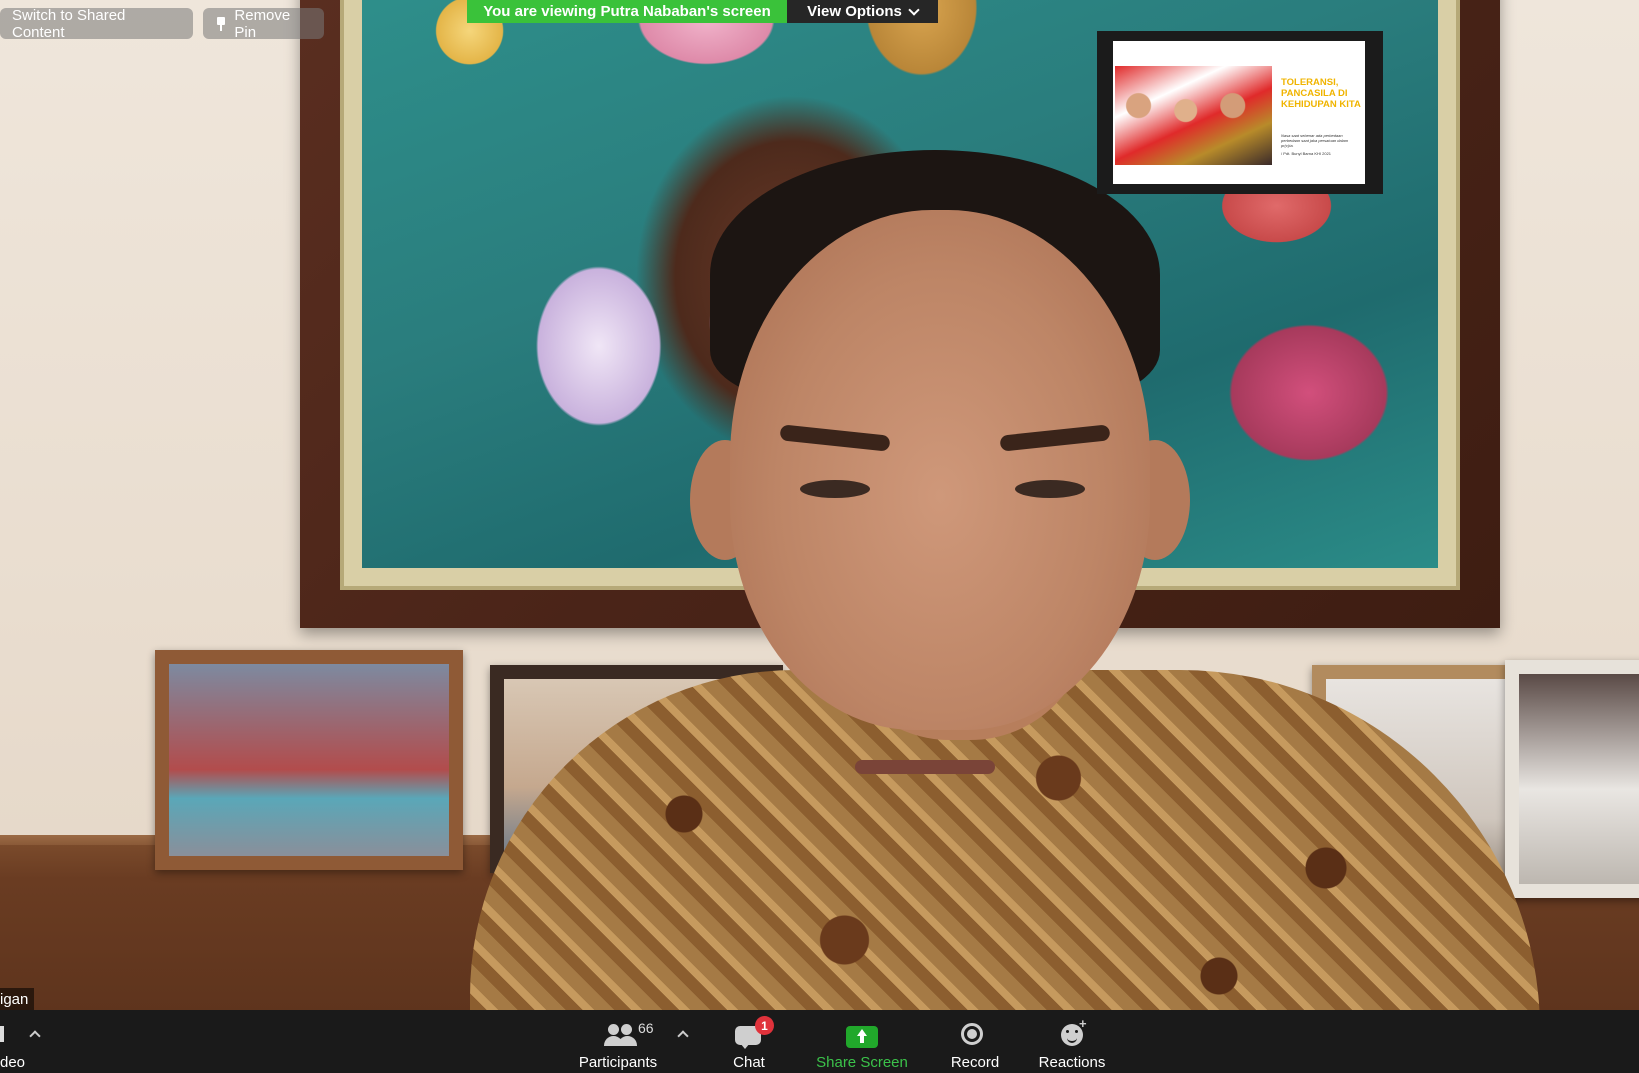 Image resolution: width=1639 pixels, height=1073 pixels. Describe the element at coordinates (1083, 1023) in the screenshot. I see `plus-icon: +` at that location.